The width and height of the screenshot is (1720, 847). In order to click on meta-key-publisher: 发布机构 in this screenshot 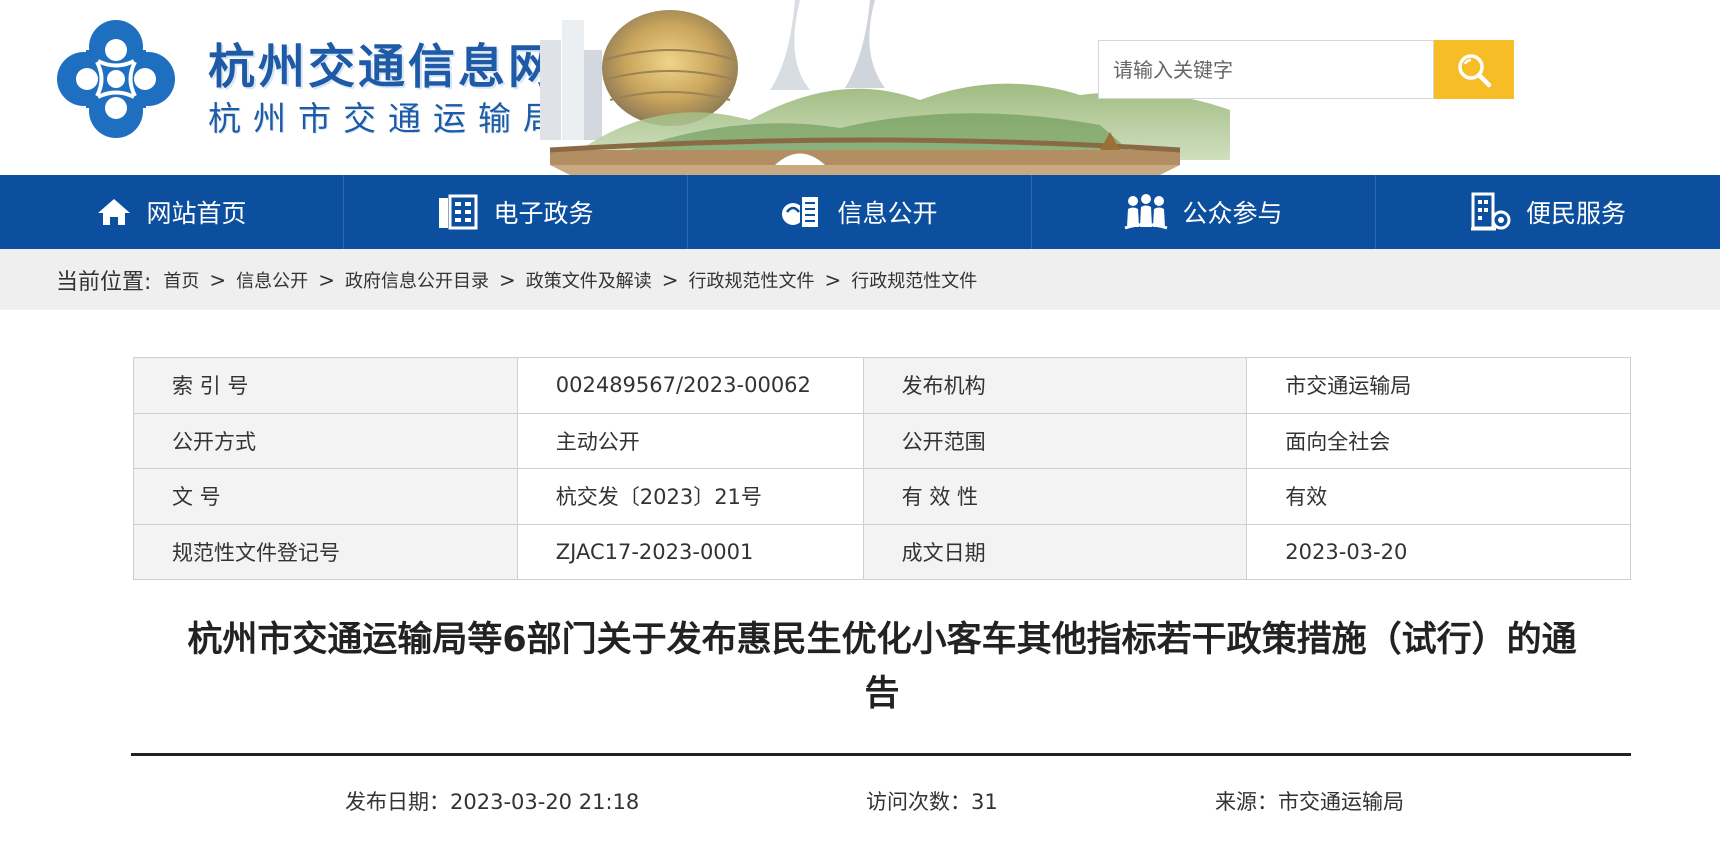, I will do `click(1055, 385)`.